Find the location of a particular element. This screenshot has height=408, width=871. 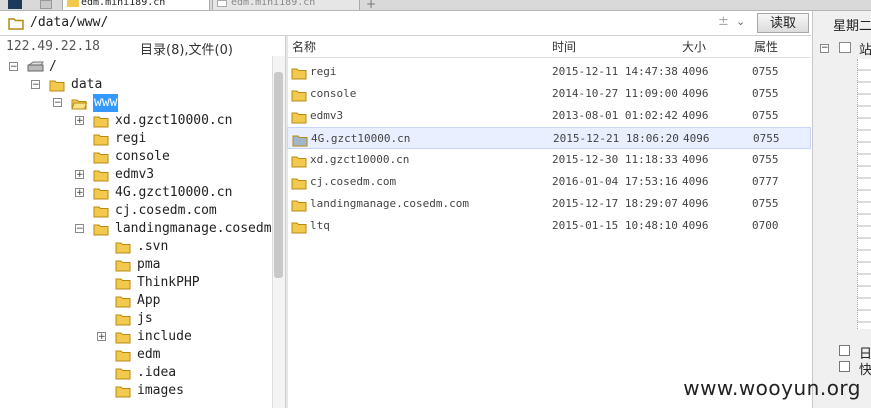

tree-node: cj.cosedm.com is located at coordinates (136, 211).